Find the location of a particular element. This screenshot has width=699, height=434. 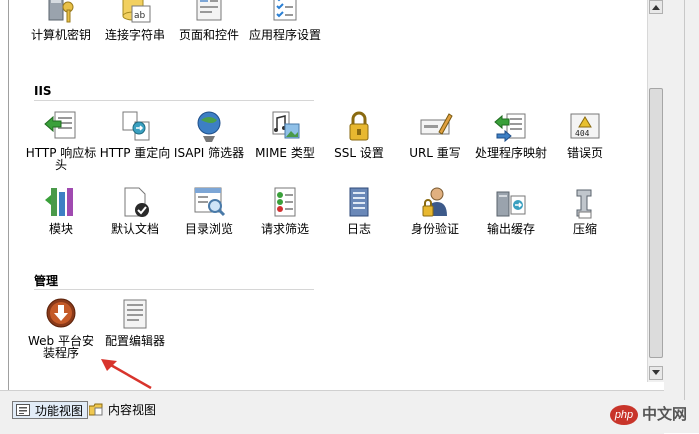

web-platform-installer-icon is located at coordinates (61, 315).